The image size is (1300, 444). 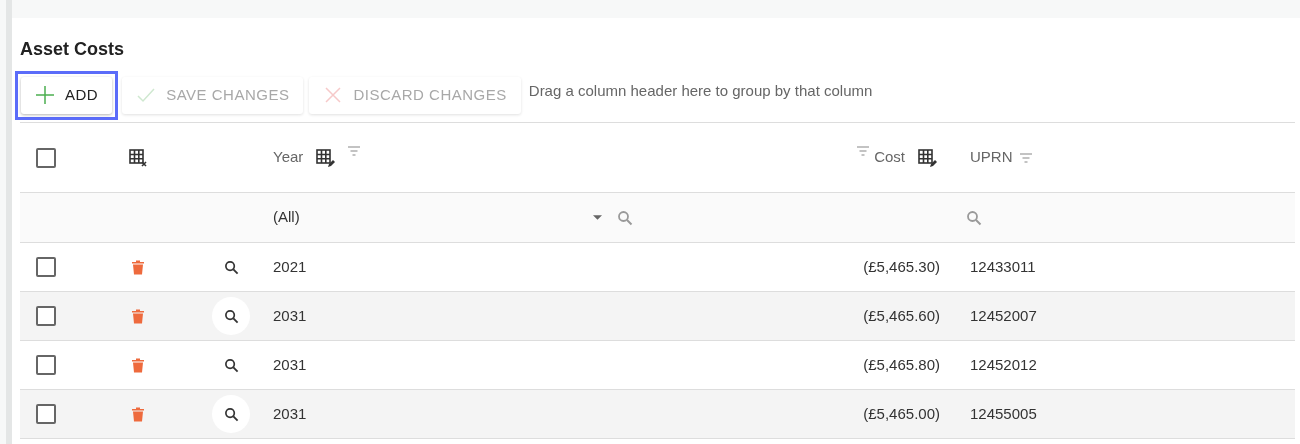 I want to click on table-cell-text: (£5,465.60), so click(x=901, y=315).